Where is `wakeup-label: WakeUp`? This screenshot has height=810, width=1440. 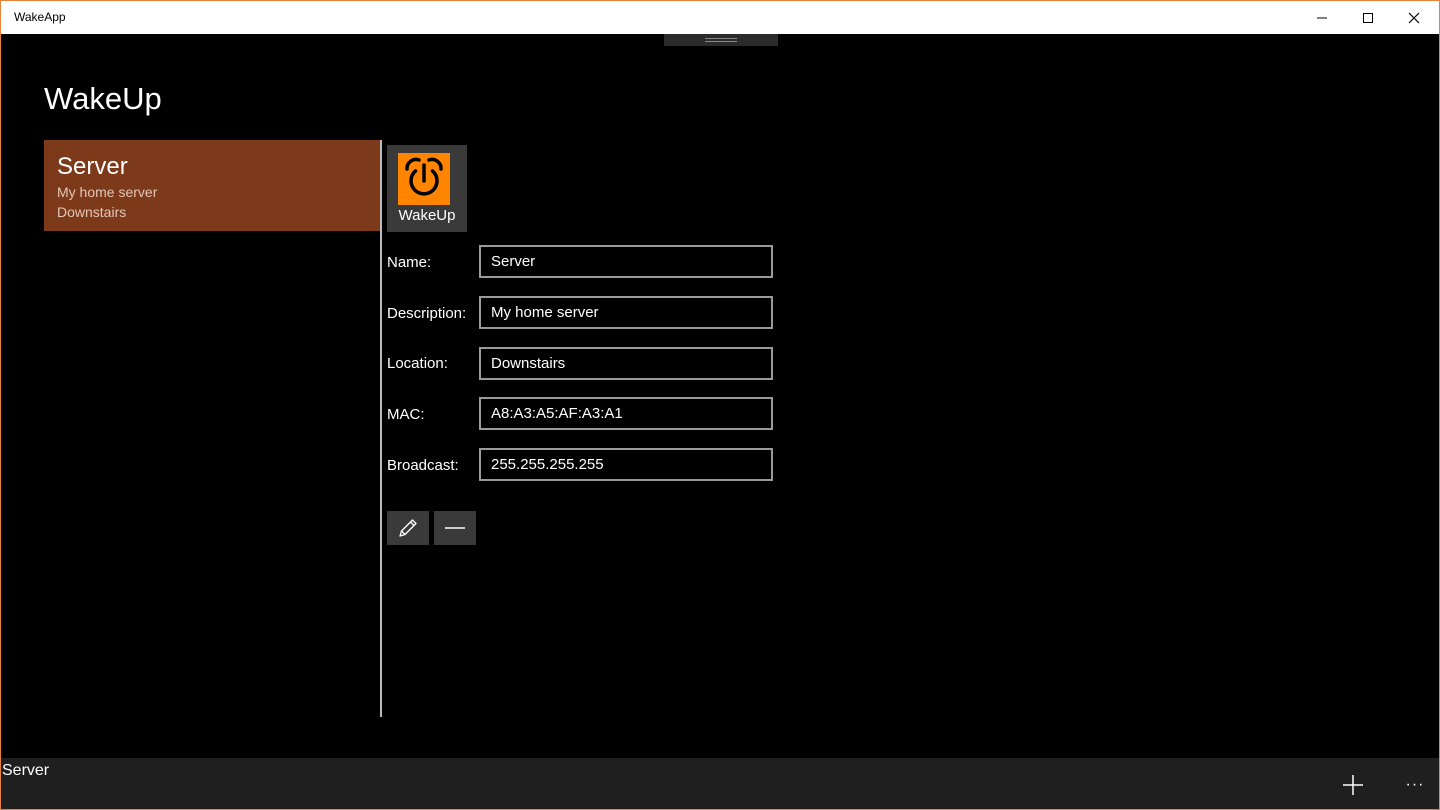
wakeup-label: WakeUp is located at coordinates (427, 215).